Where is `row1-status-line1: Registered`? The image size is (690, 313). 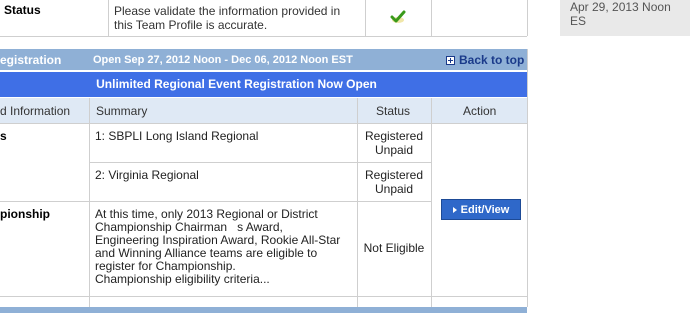 row1-status-line1: Registered is located at coordinates (394, 136).